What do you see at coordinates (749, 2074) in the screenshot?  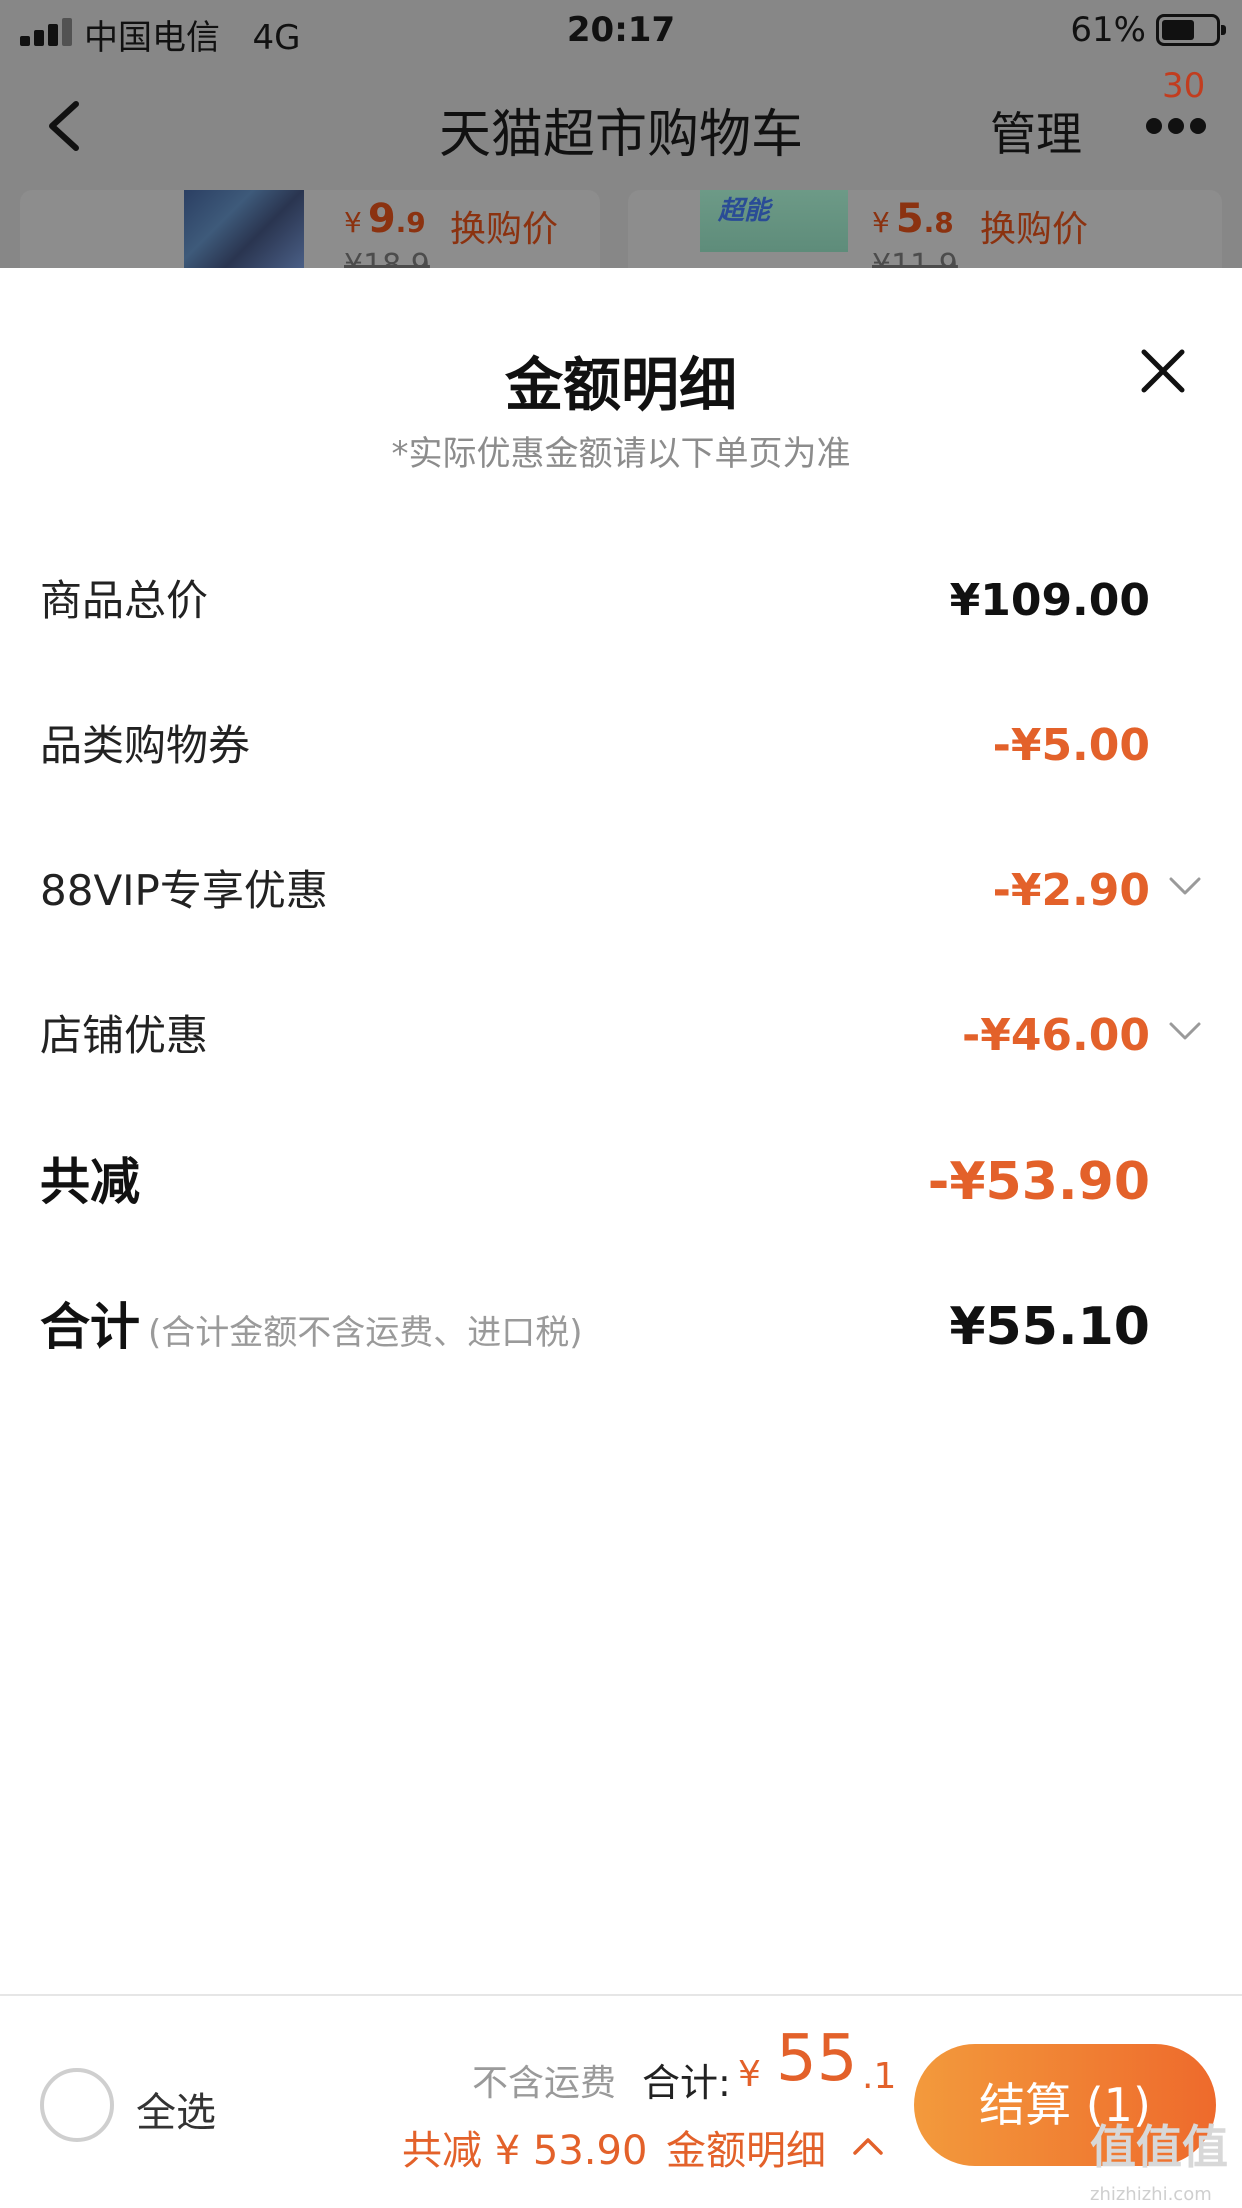 I see `total-currency: ¥` at bounding box center [749, 2074].